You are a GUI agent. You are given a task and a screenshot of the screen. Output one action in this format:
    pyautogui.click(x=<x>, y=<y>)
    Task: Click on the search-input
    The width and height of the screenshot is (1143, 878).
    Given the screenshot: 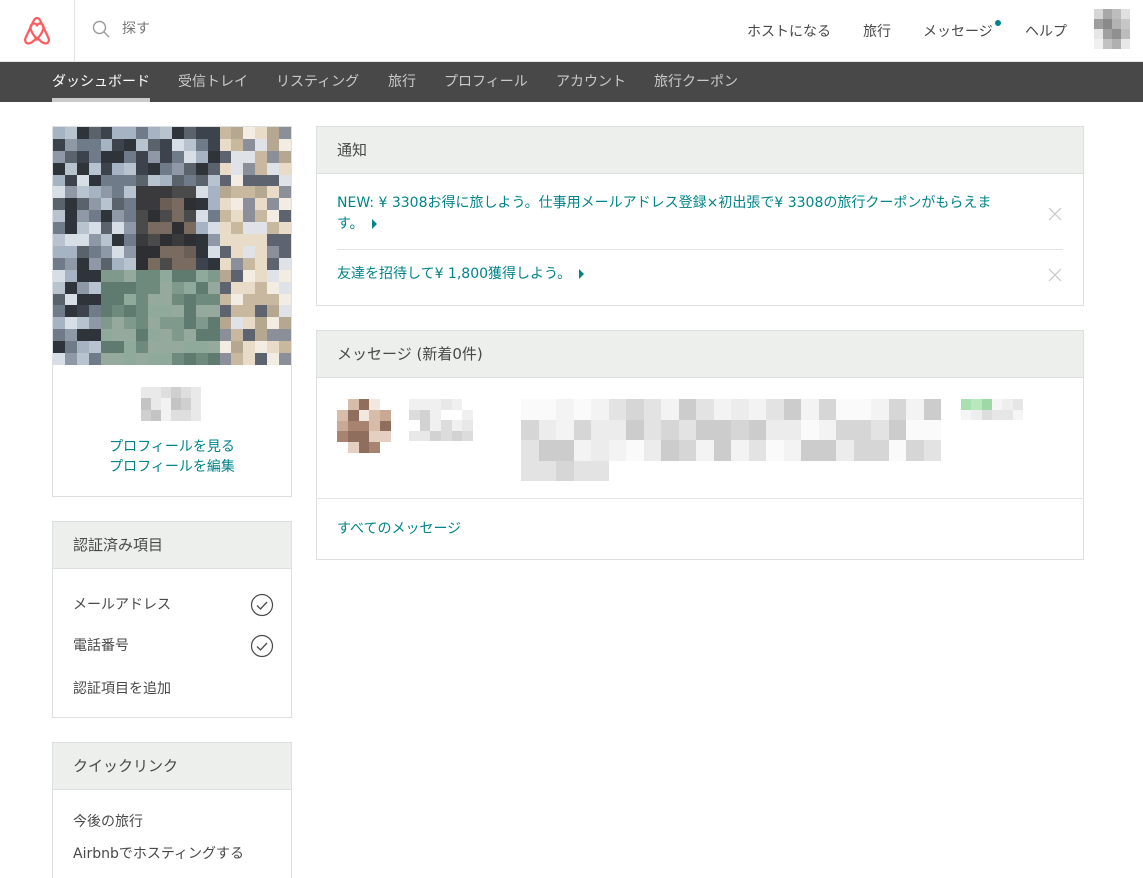 What is the action you would take?
    pyautogui.click(x=272, y=29)
    